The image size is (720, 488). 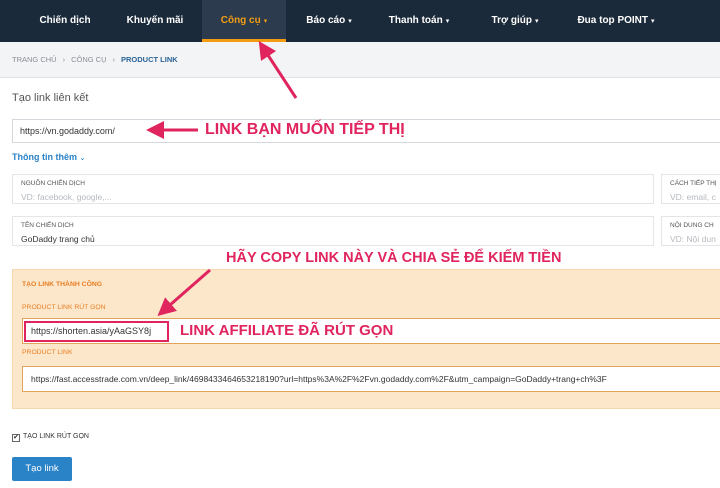 What do you see at coordinates (42, 469) in the screenshot?
I see `create-link-button: Tạo link` at bounding box center [42, 469].